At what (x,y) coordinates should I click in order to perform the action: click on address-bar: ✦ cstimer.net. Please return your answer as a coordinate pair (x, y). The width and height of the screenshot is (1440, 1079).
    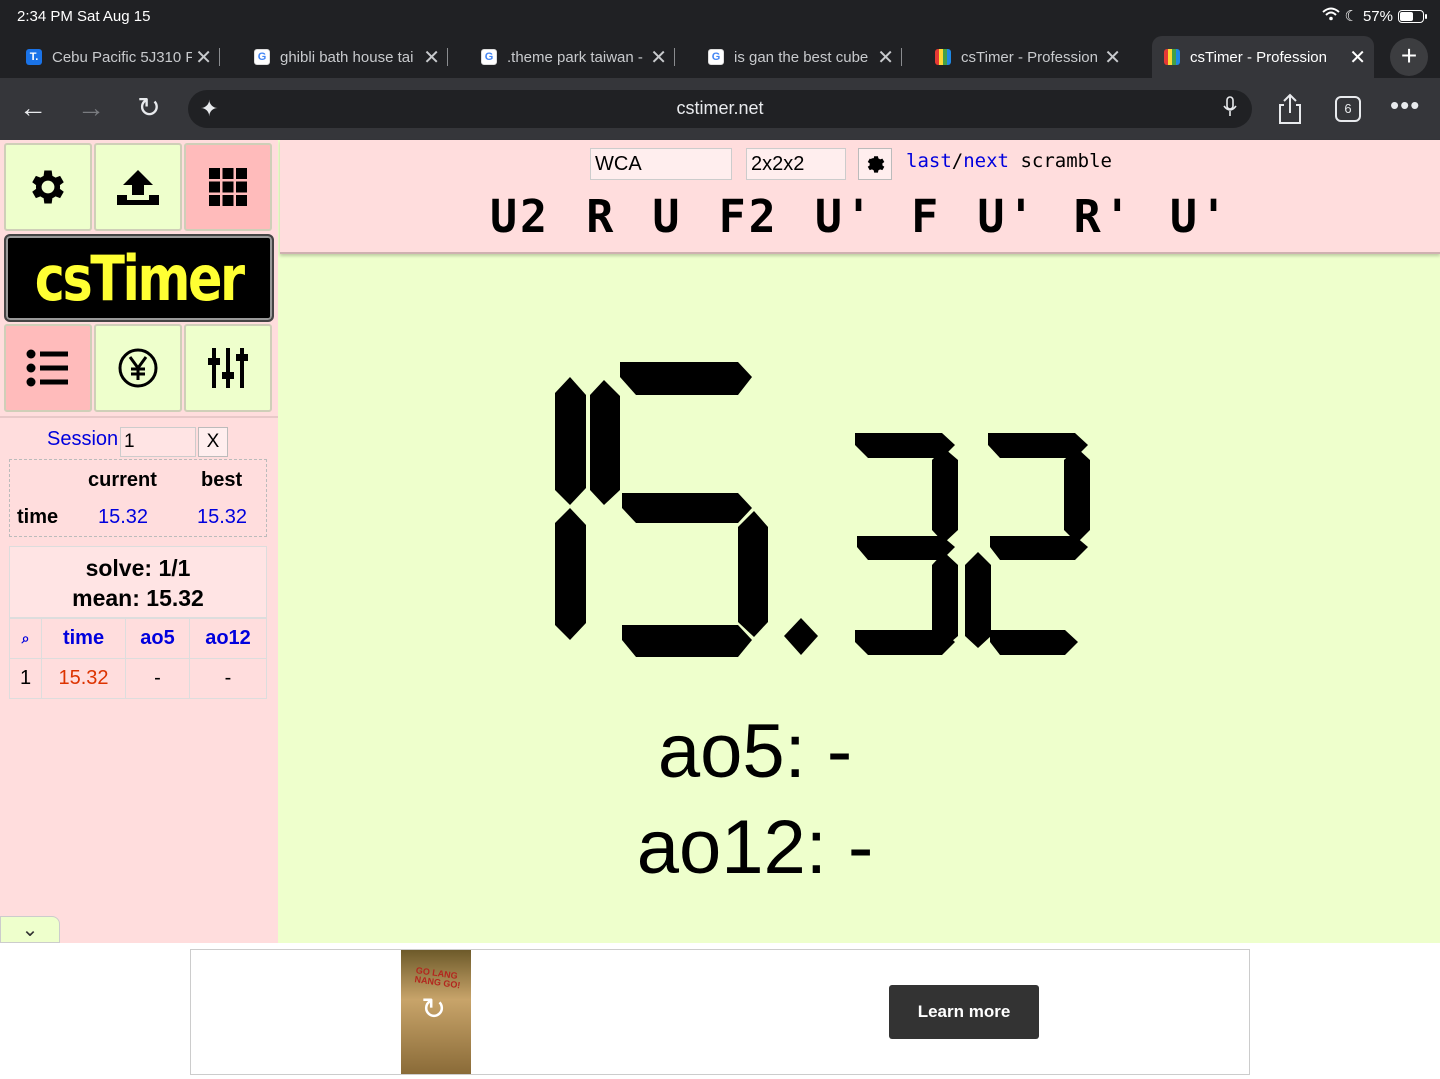
    Looking at the image, I should click on (720, 109).